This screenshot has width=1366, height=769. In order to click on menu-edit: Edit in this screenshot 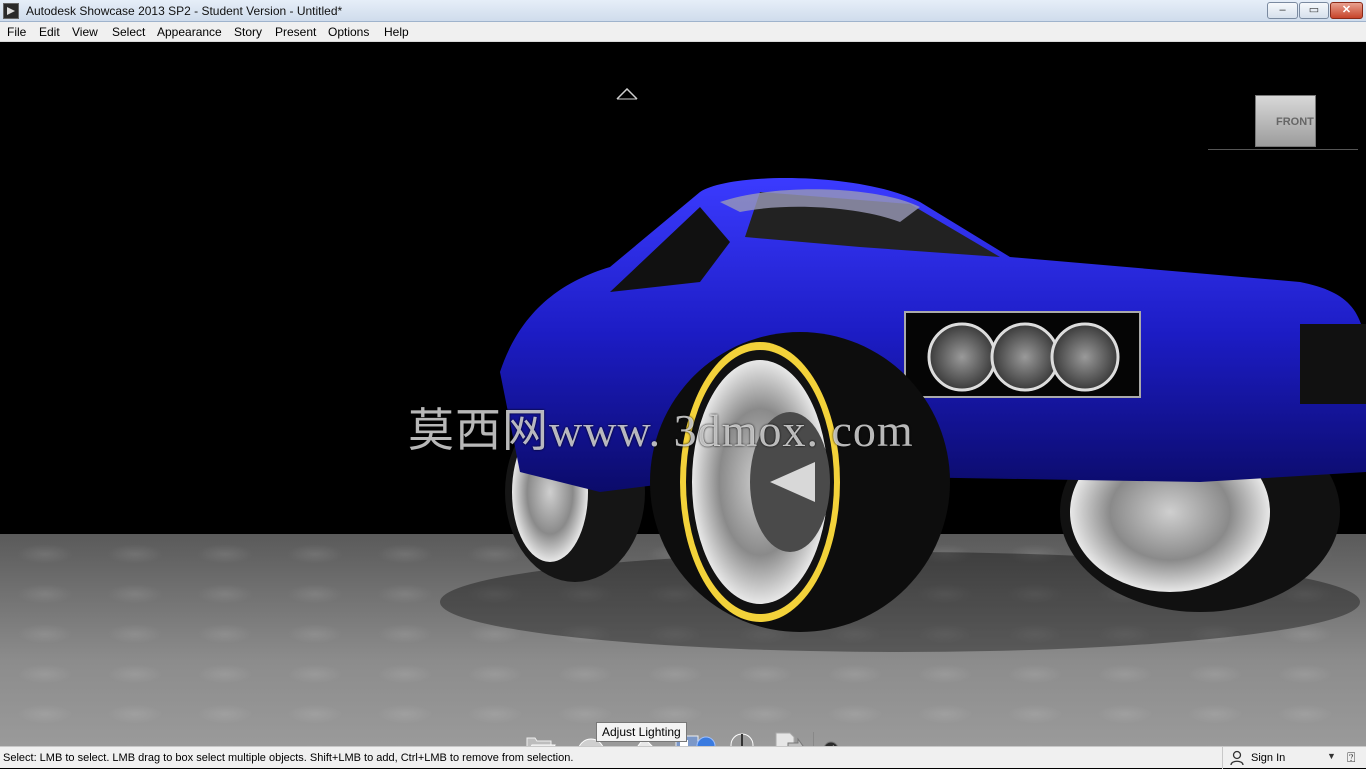, I will do `click(49, 32)`.